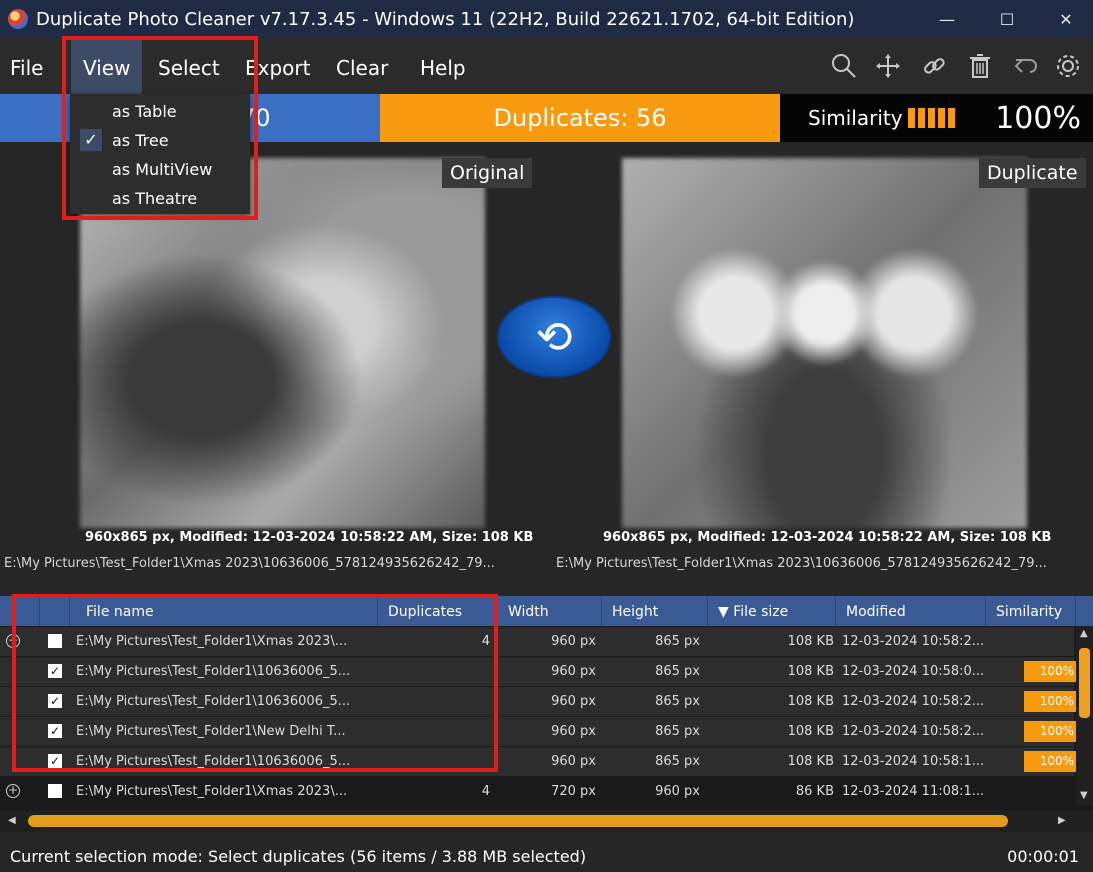 The width and height of the screenshot is (1093, 872). What do you see at coordinates (13, 641) in the screenshot?
I see `collapse-icon: −` at bounding box center [13, 641].